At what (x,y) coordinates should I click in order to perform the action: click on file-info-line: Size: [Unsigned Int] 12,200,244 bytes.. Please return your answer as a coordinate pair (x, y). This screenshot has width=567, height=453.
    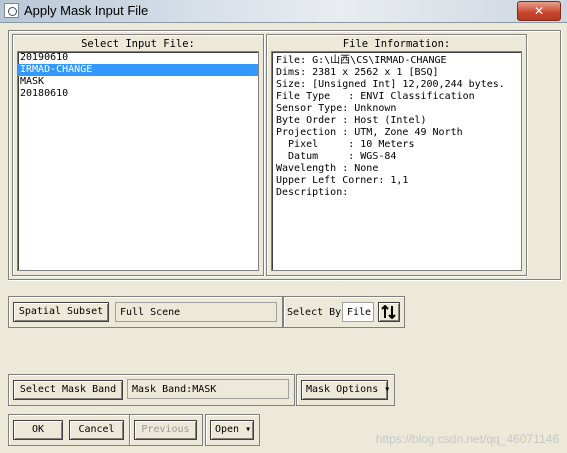
    Looking at the image, I should click on (390, 84).